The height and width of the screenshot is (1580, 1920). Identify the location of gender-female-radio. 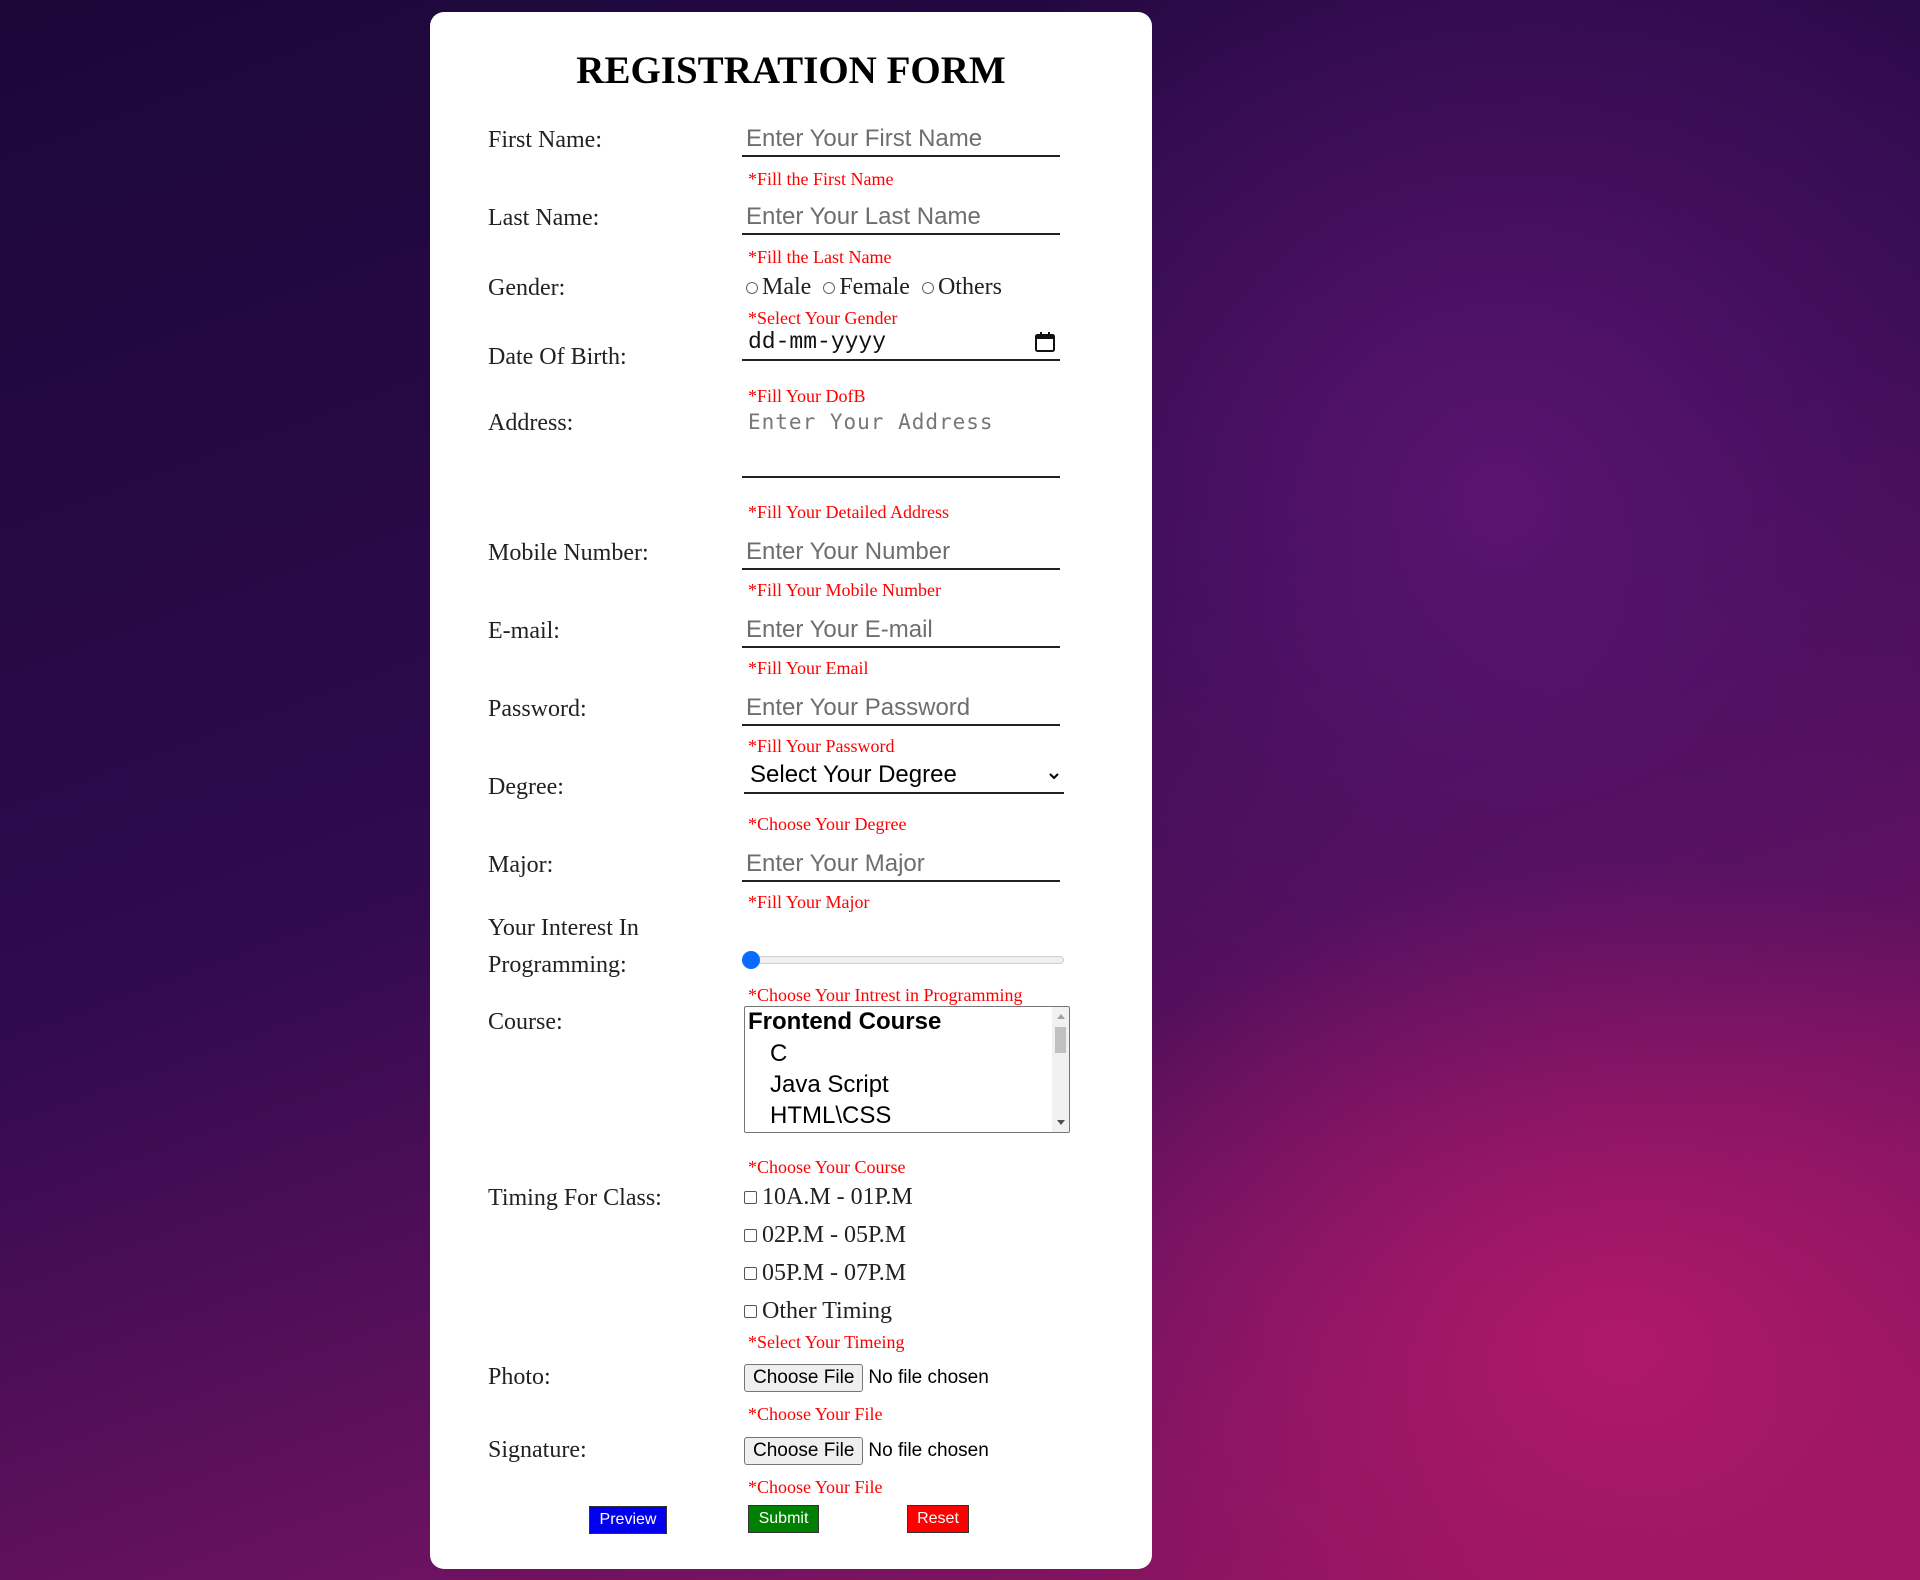
(829, 287).